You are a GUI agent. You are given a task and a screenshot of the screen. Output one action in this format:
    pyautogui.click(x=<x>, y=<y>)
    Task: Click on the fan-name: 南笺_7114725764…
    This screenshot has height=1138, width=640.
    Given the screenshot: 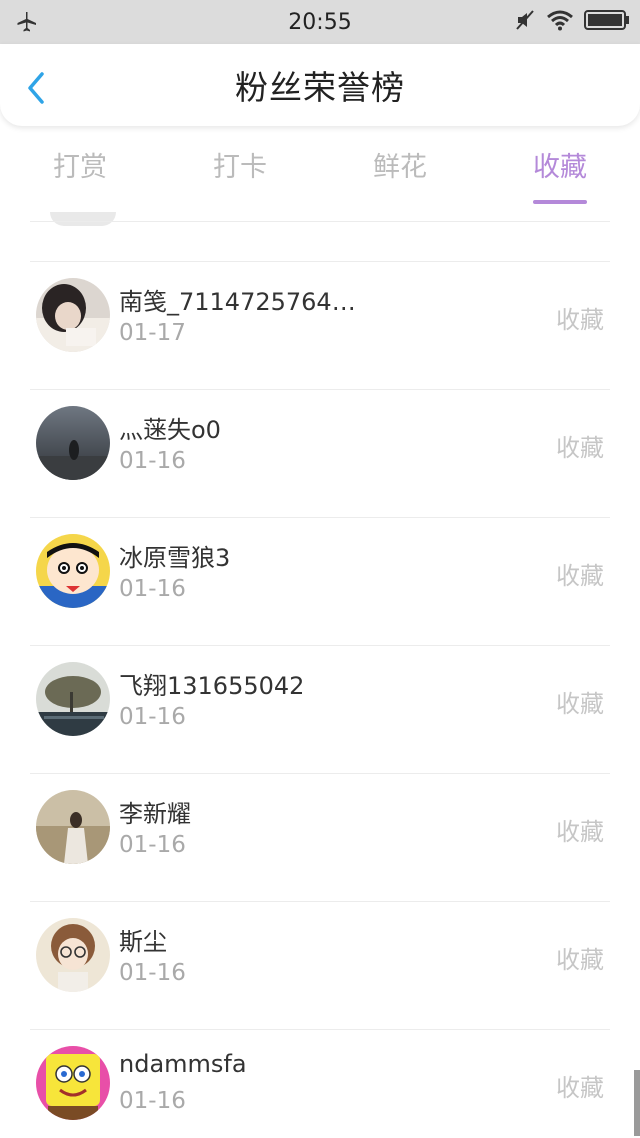 What is the action you would take?
    pyautogui.click(x=237, y=302)
    